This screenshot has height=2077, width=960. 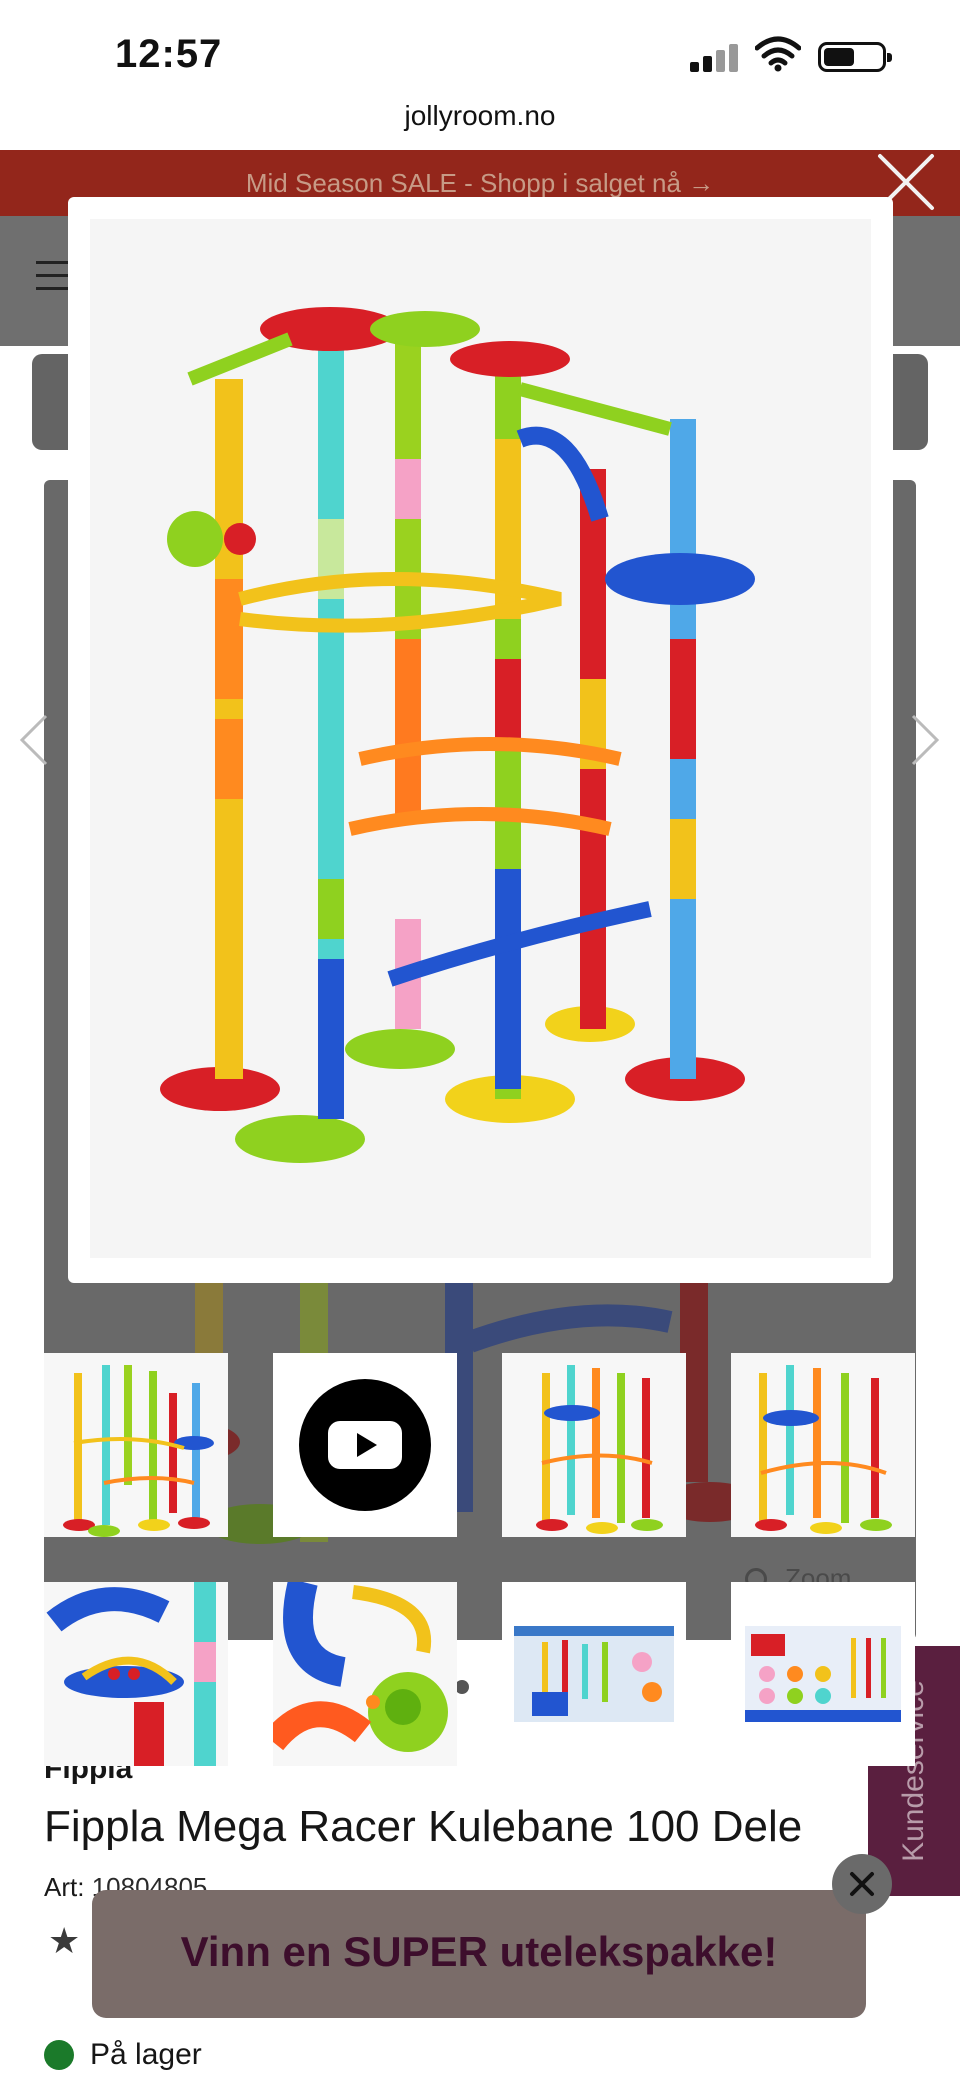 What do you see at coordinates (64, 1887) in the screenshot?
I see `article-label: Art:` at bounding box center [64, 1887].